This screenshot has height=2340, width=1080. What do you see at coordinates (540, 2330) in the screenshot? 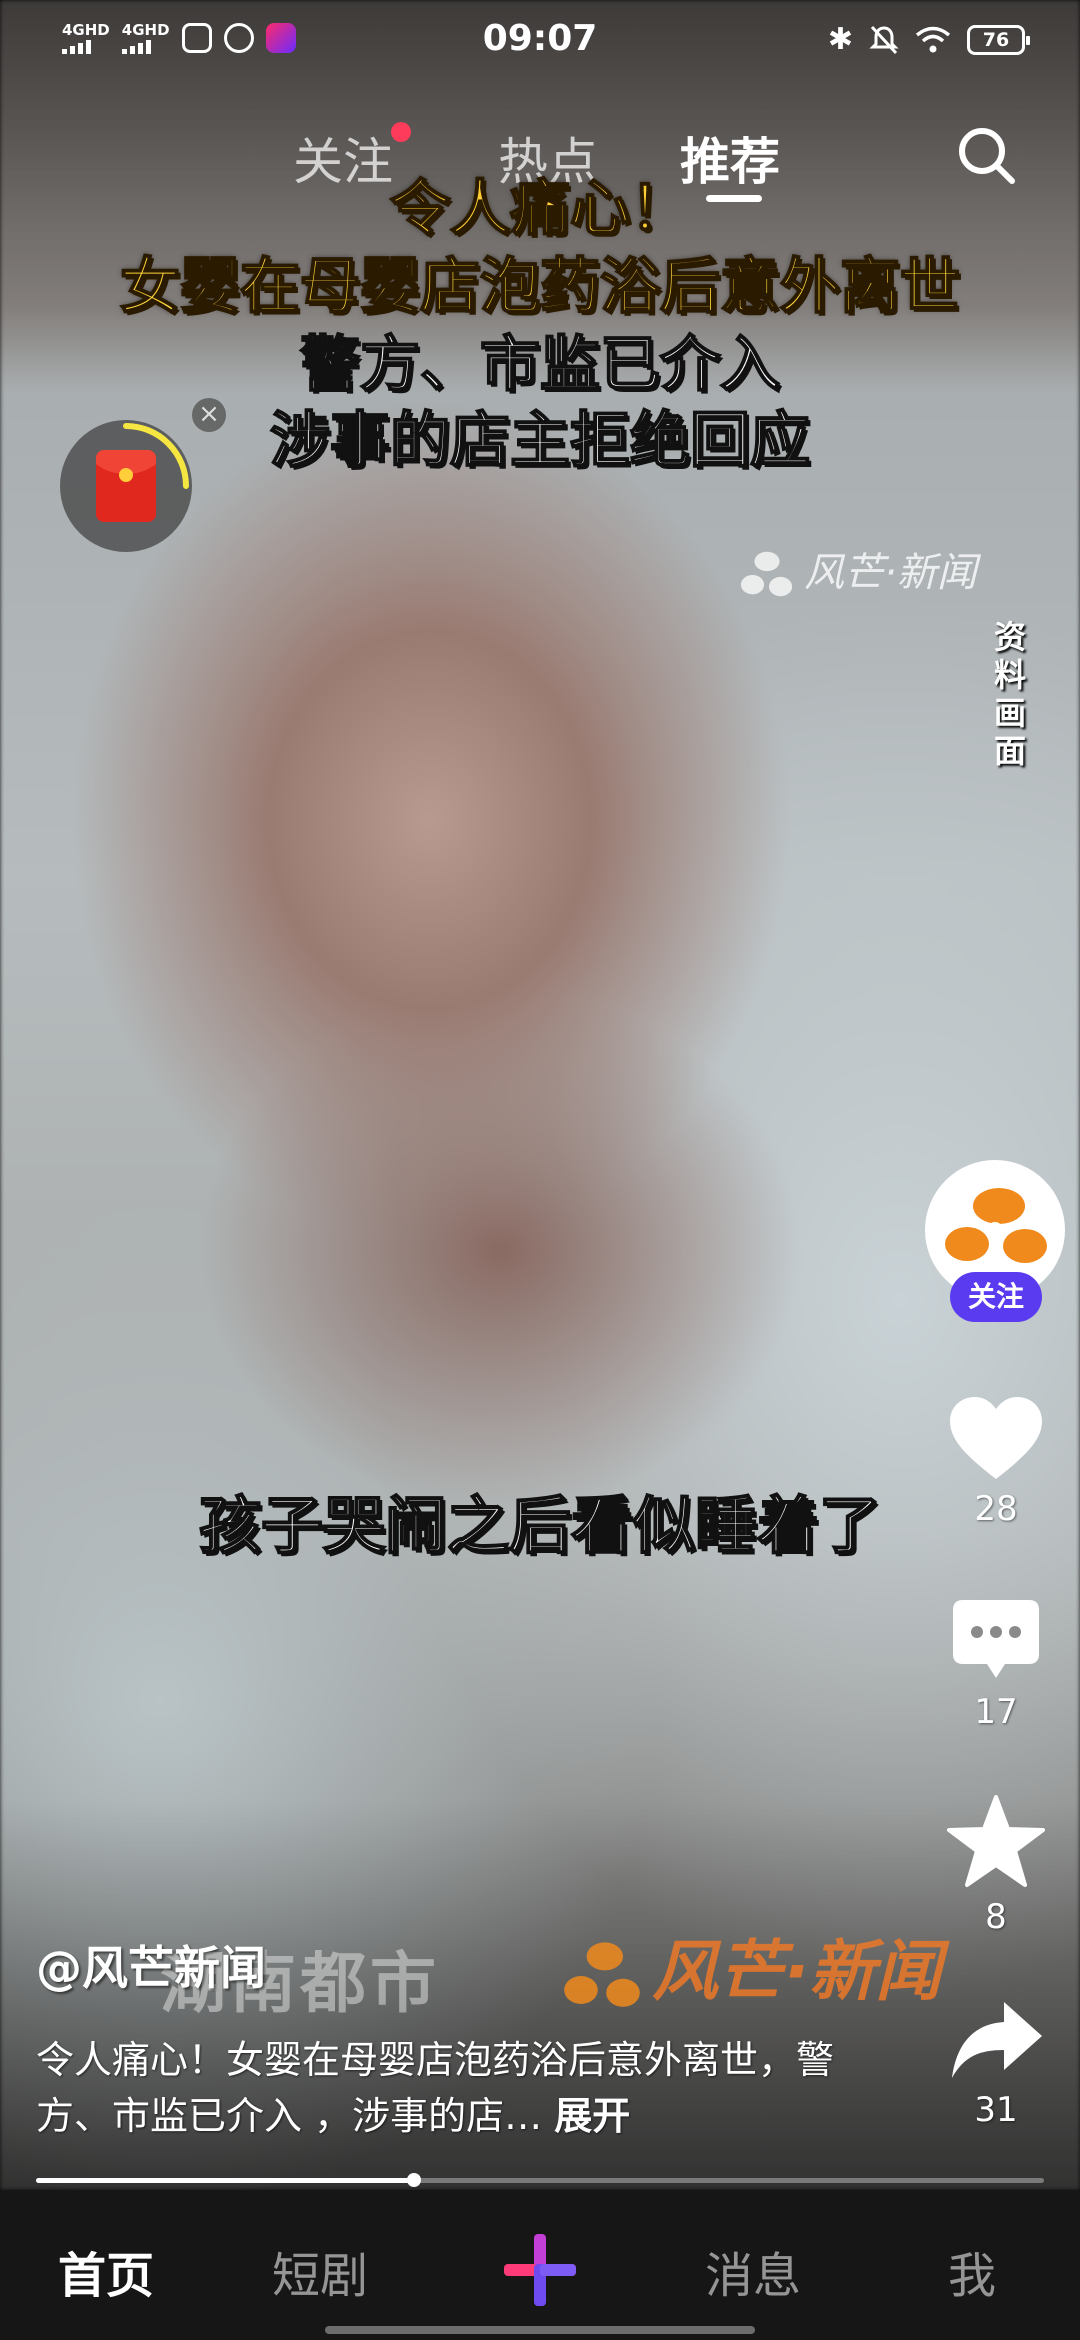
I see `home-indicator` at bounding box center [540, 2330].